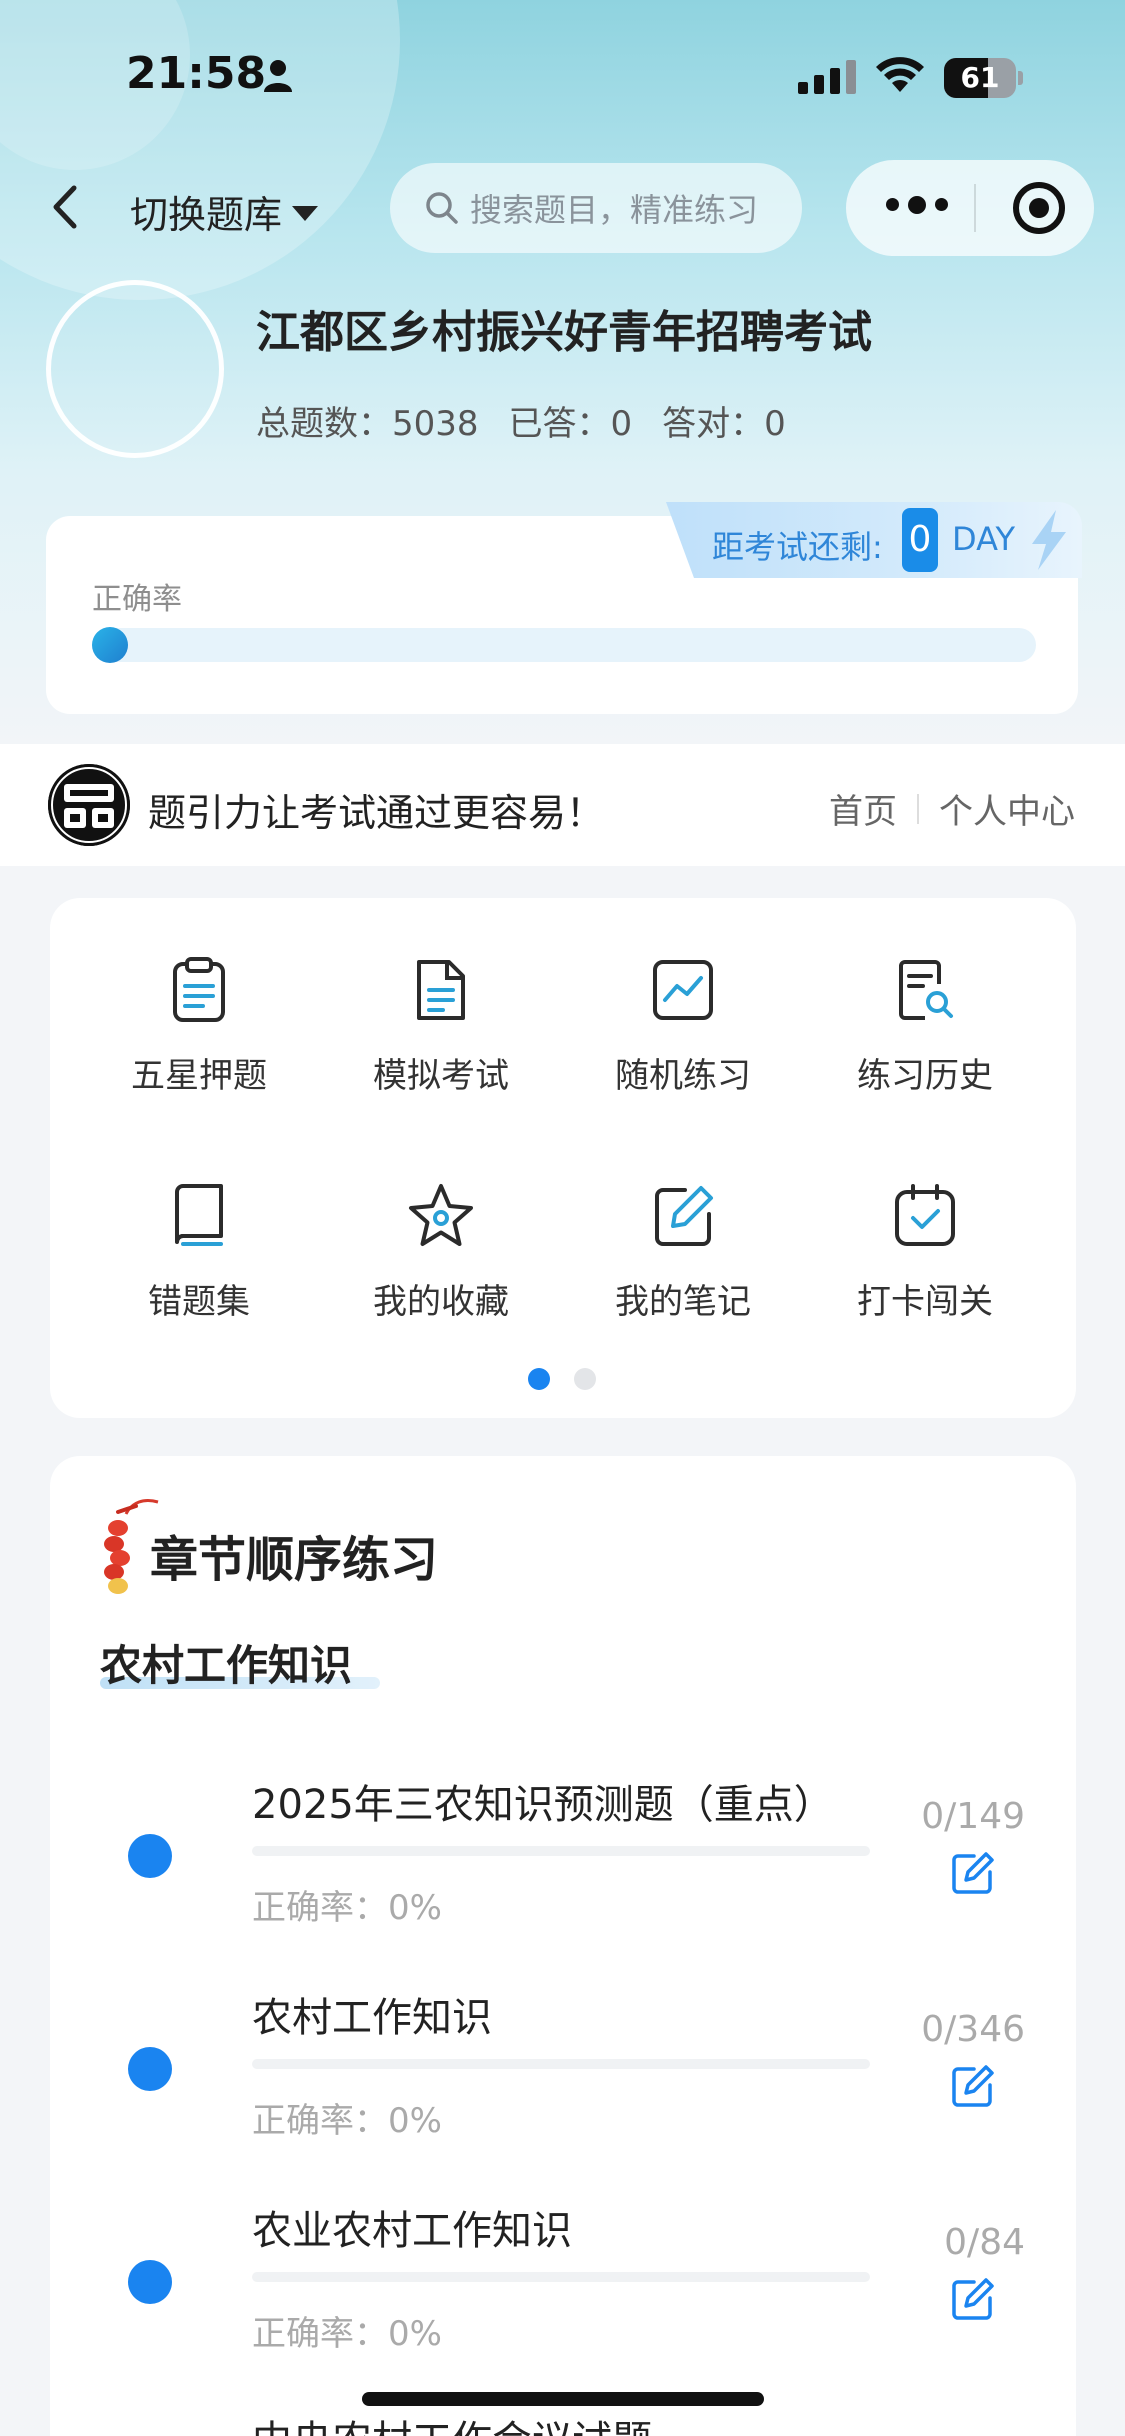 The image size is (1125, 2436). Describe the element at coordinates (305, 213) in the screenshot. I see `caret-down-icon` at that location.